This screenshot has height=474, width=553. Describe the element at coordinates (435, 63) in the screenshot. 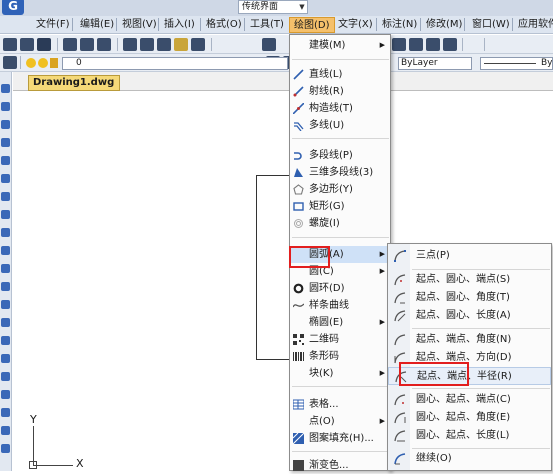

I see `linetype-combo: ByLayer` at that location.